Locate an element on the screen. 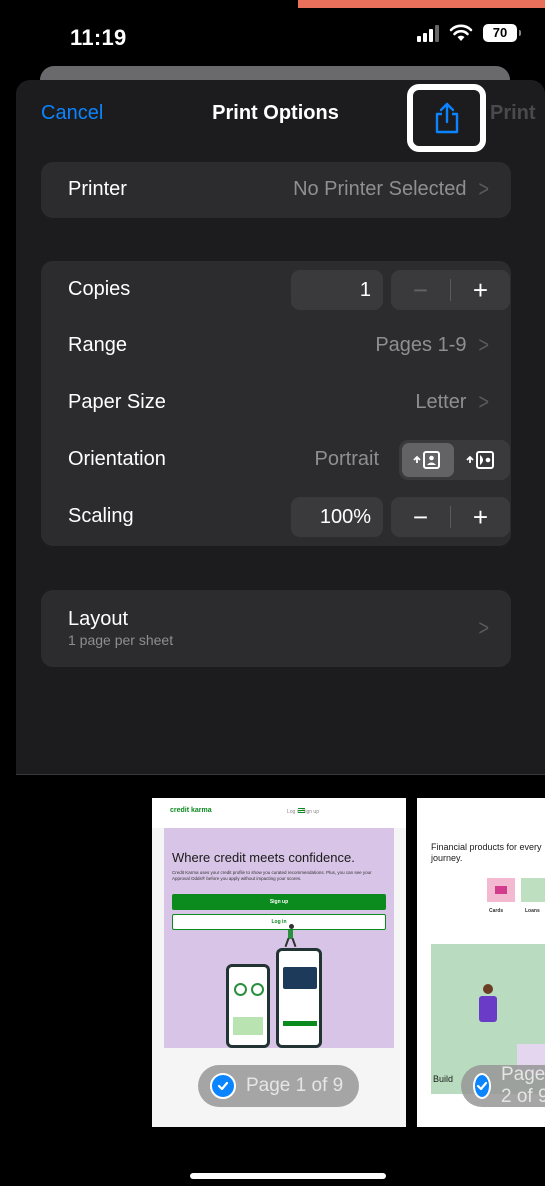 The image size is (545, 1186). scaling-field: 100% is located at coordinates (337, 517).